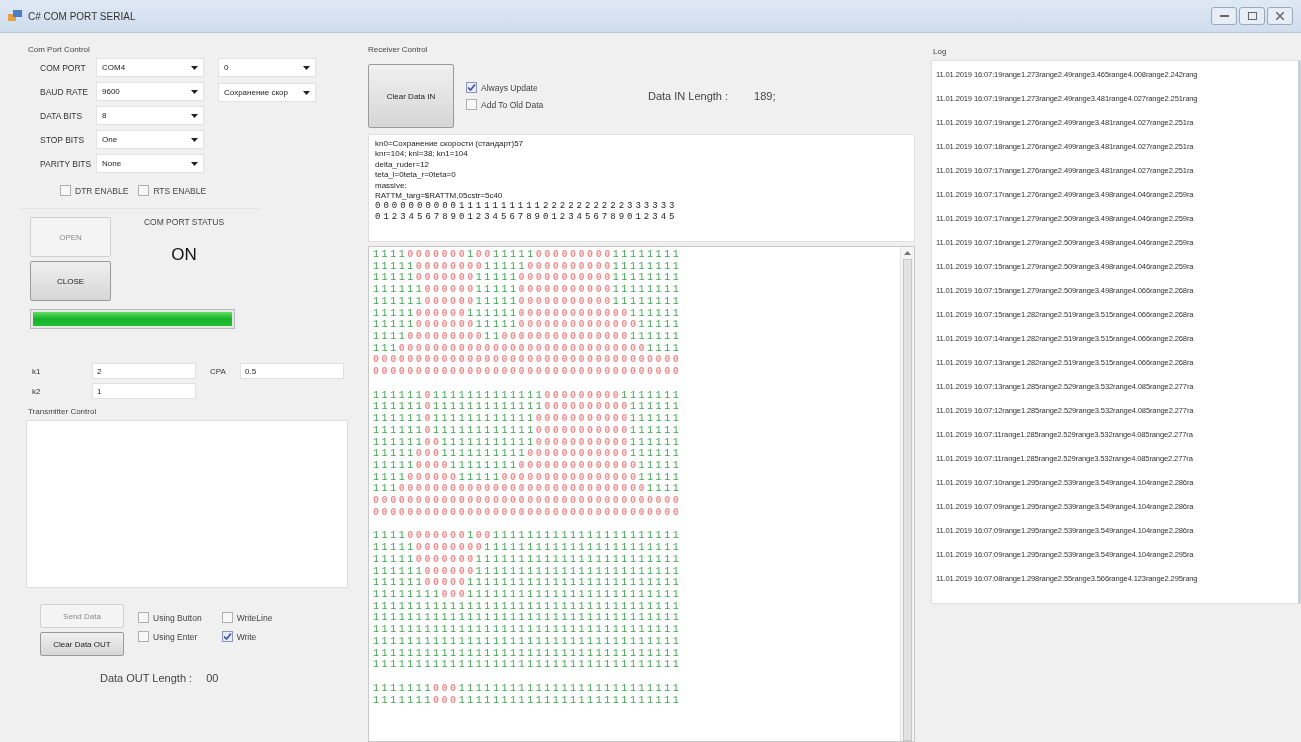  Describe the element at coordinates (184, 222) in the screenshot. I see `status-title: COM PORT STATUS` at that location.